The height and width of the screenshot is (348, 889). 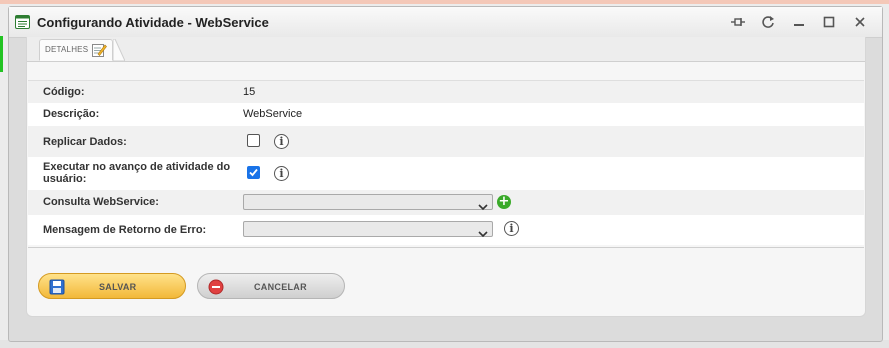 I want to click on codigo-value: 15, so click(x=249, y=92).